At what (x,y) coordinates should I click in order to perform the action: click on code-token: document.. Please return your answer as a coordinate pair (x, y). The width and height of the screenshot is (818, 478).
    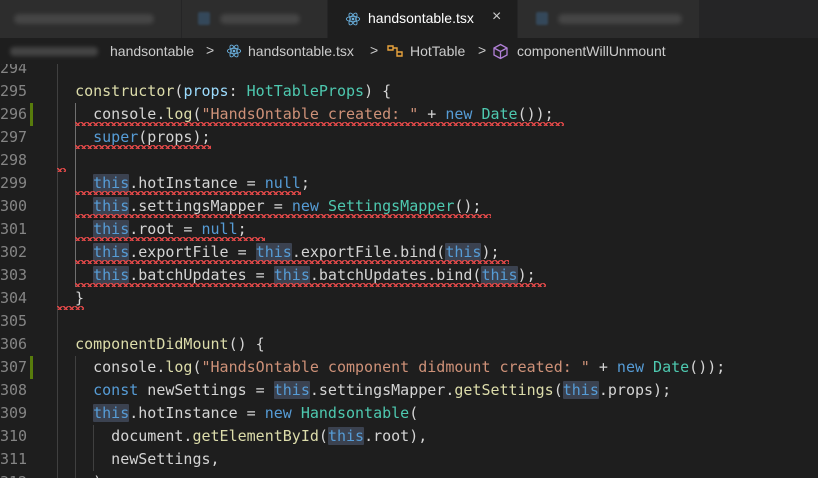
    Looking at the image, I should click on (125, 436).